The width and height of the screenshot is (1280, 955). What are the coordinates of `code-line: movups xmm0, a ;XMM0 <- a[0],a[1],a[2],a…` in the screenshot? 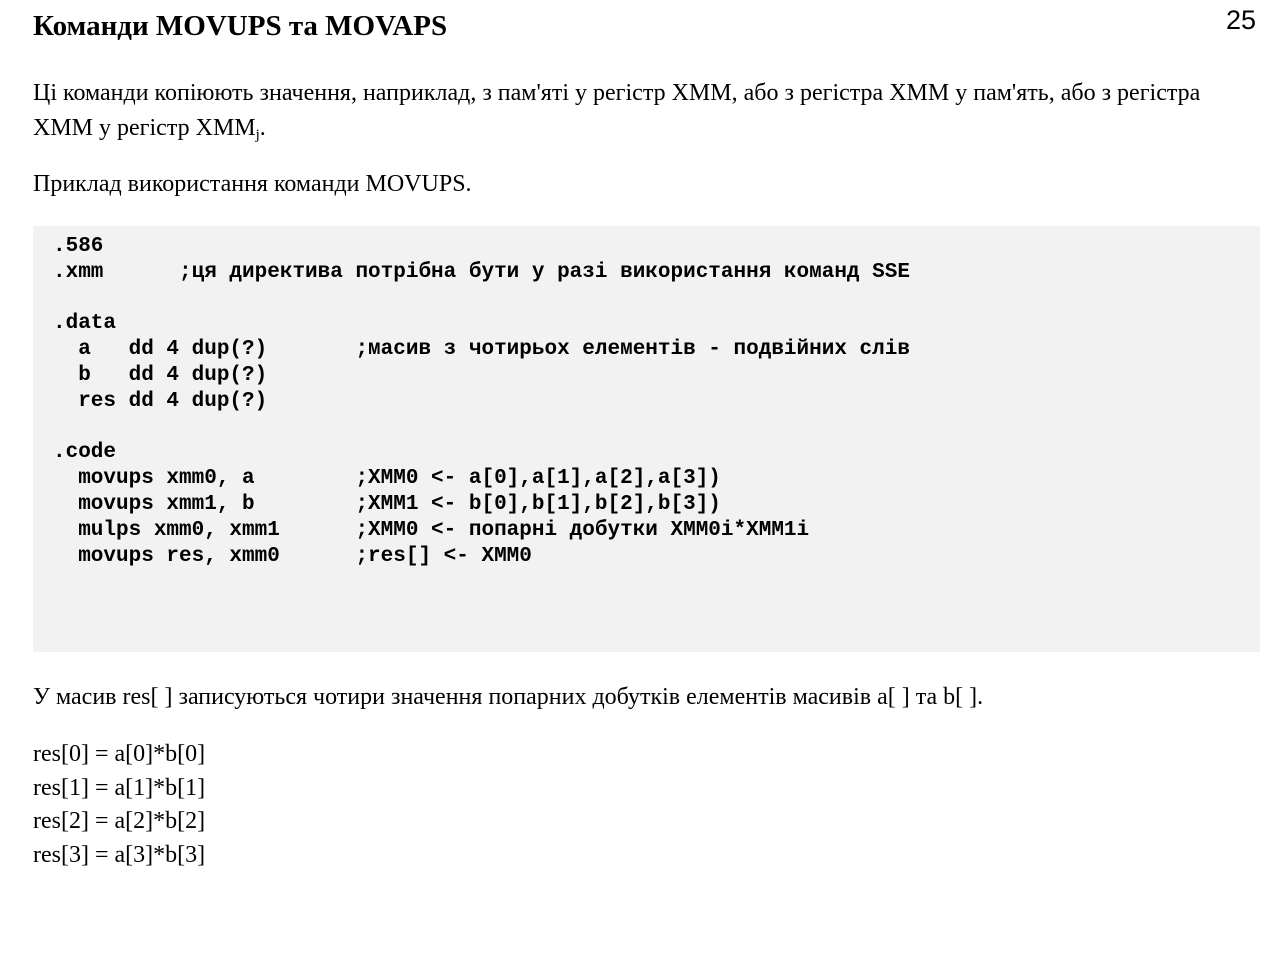 It's located at (387, 479).